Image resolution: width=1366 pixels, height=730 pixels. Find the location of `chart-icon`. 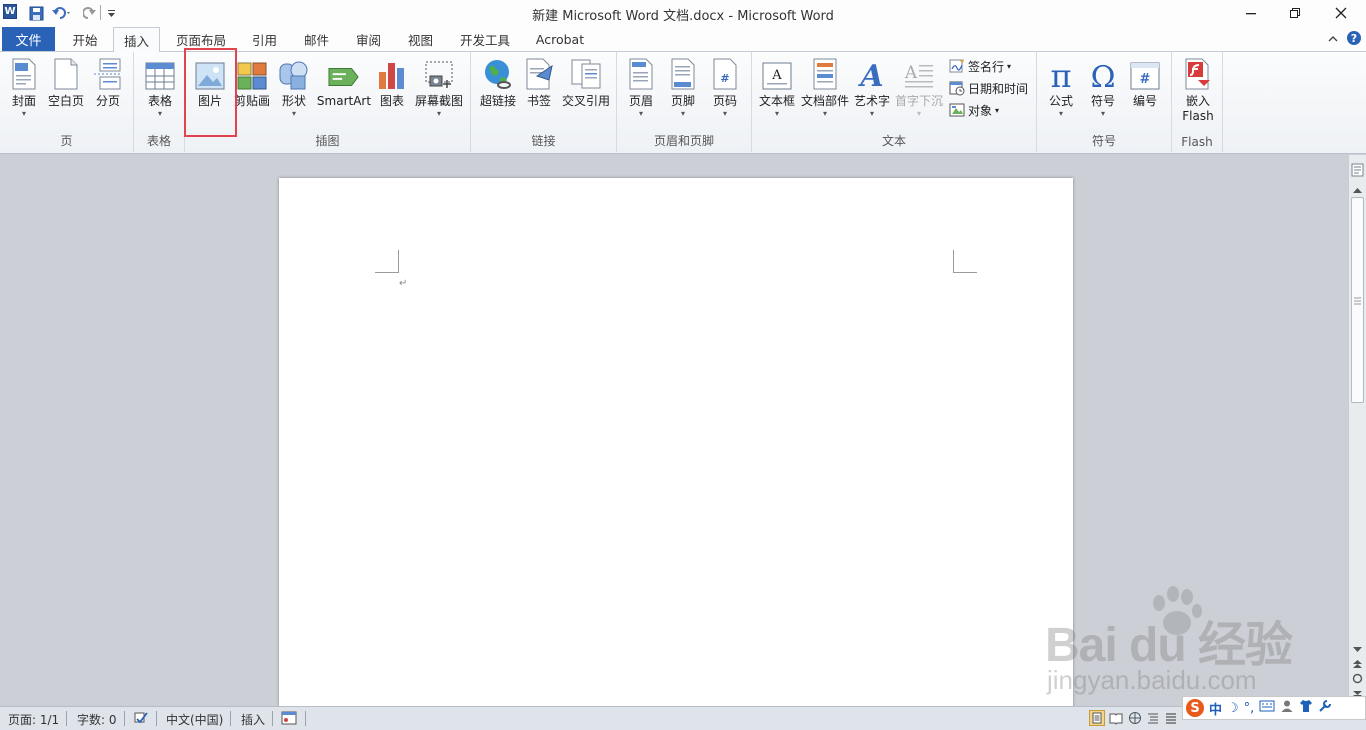

chart-icon is located at coordinates (392, 73).